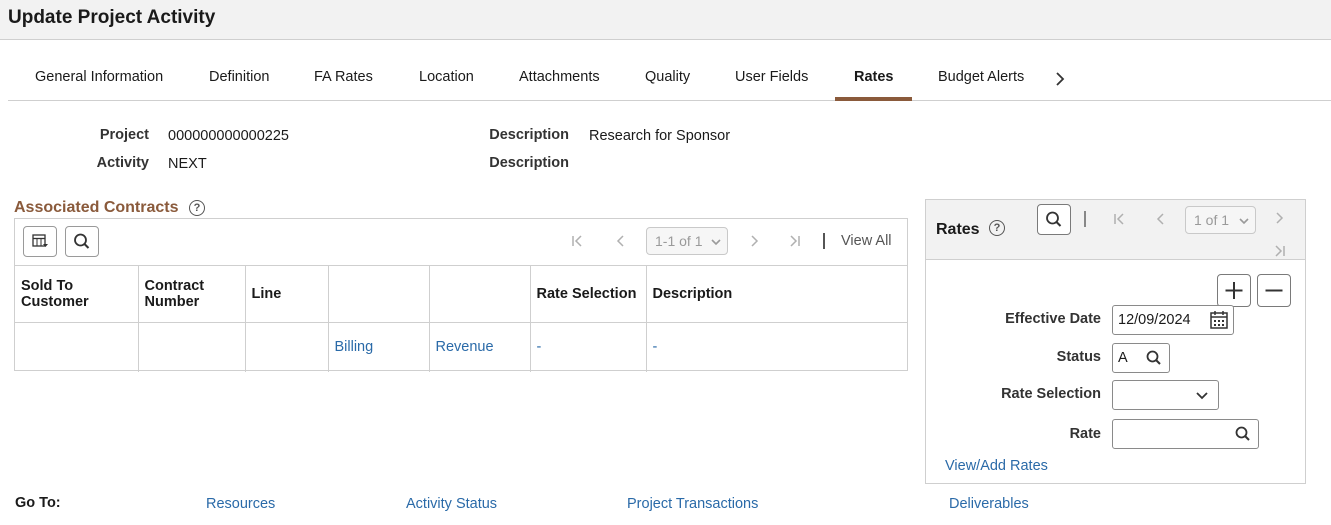 Image resolution: width=1331 pixels, height=525 pixels. I want to click on column-header-billing, so click(379, 294).